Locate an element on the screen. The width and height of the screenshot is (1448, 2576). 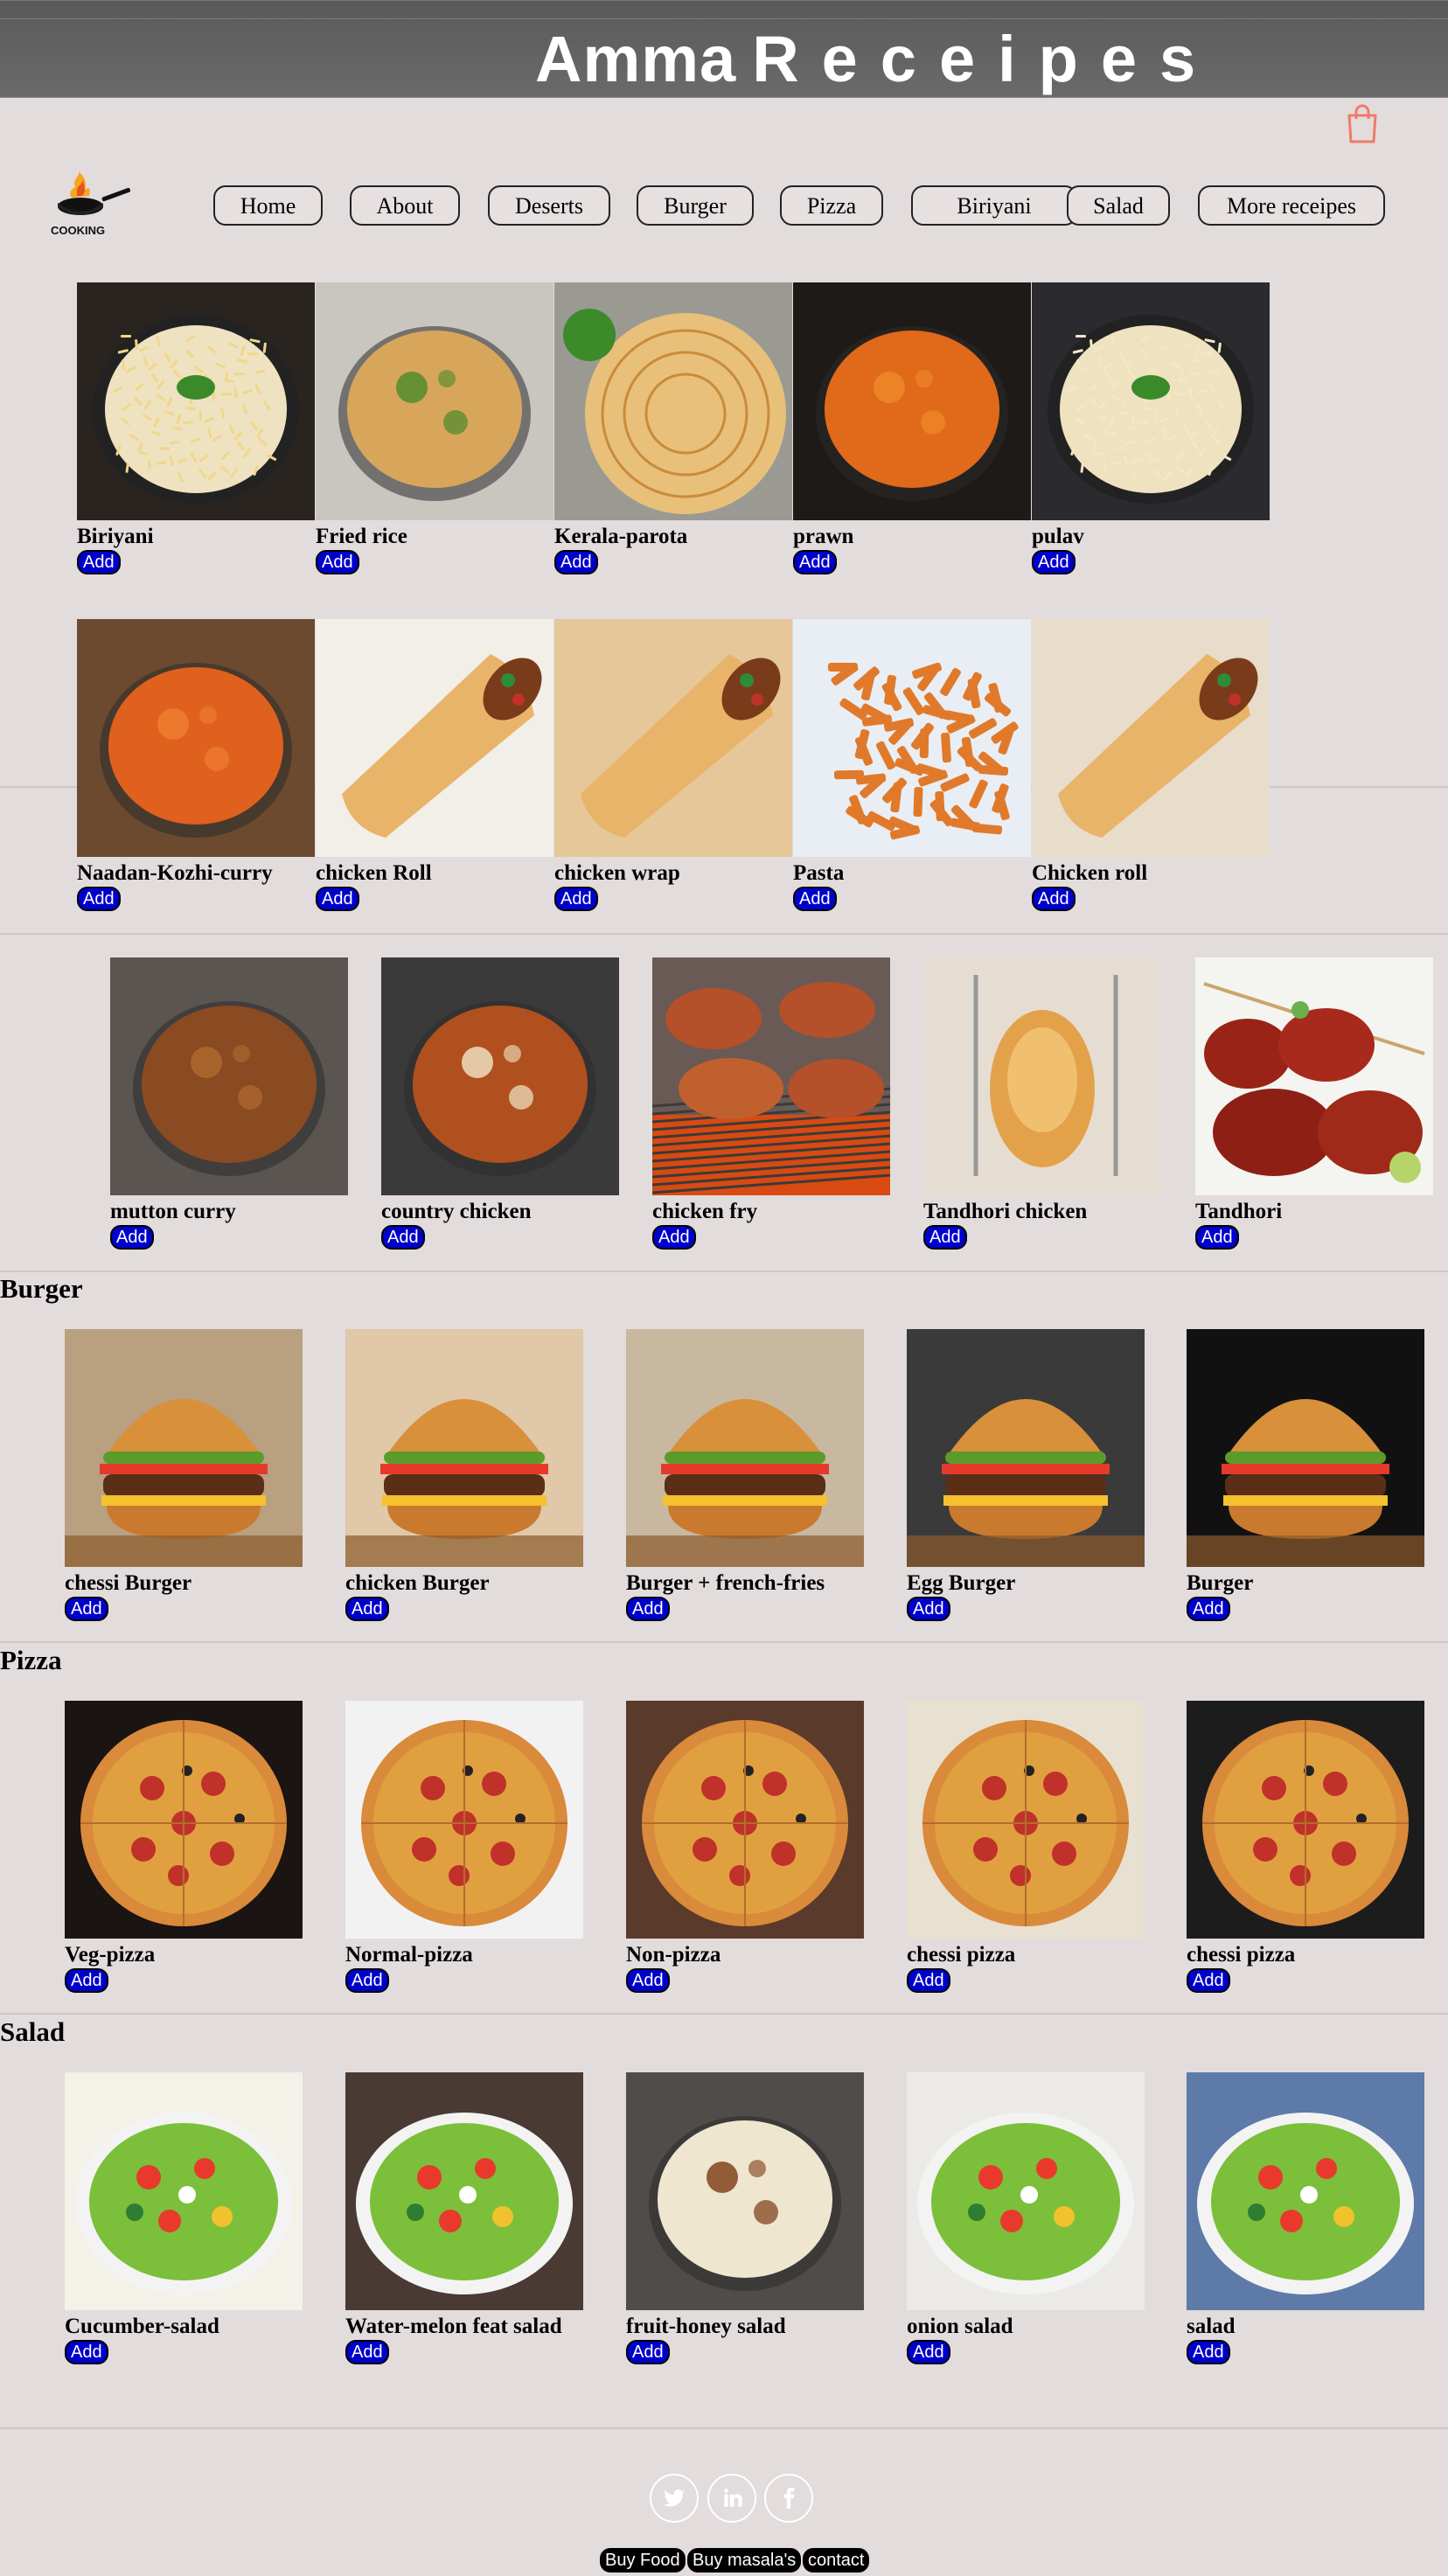
nav-burger: Burger is located at coordinates (695, 205).